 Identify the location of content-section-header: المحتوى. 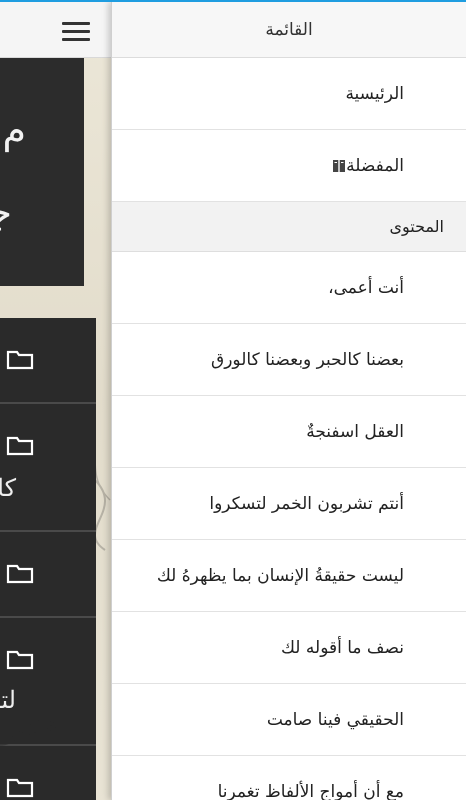
(289, 227).